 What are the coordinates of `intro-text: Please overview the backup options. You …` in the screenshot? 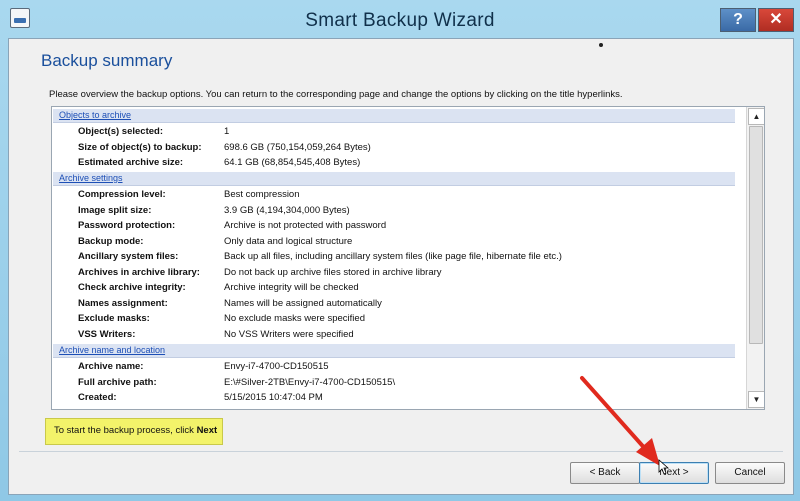 It's located at (336, 94).